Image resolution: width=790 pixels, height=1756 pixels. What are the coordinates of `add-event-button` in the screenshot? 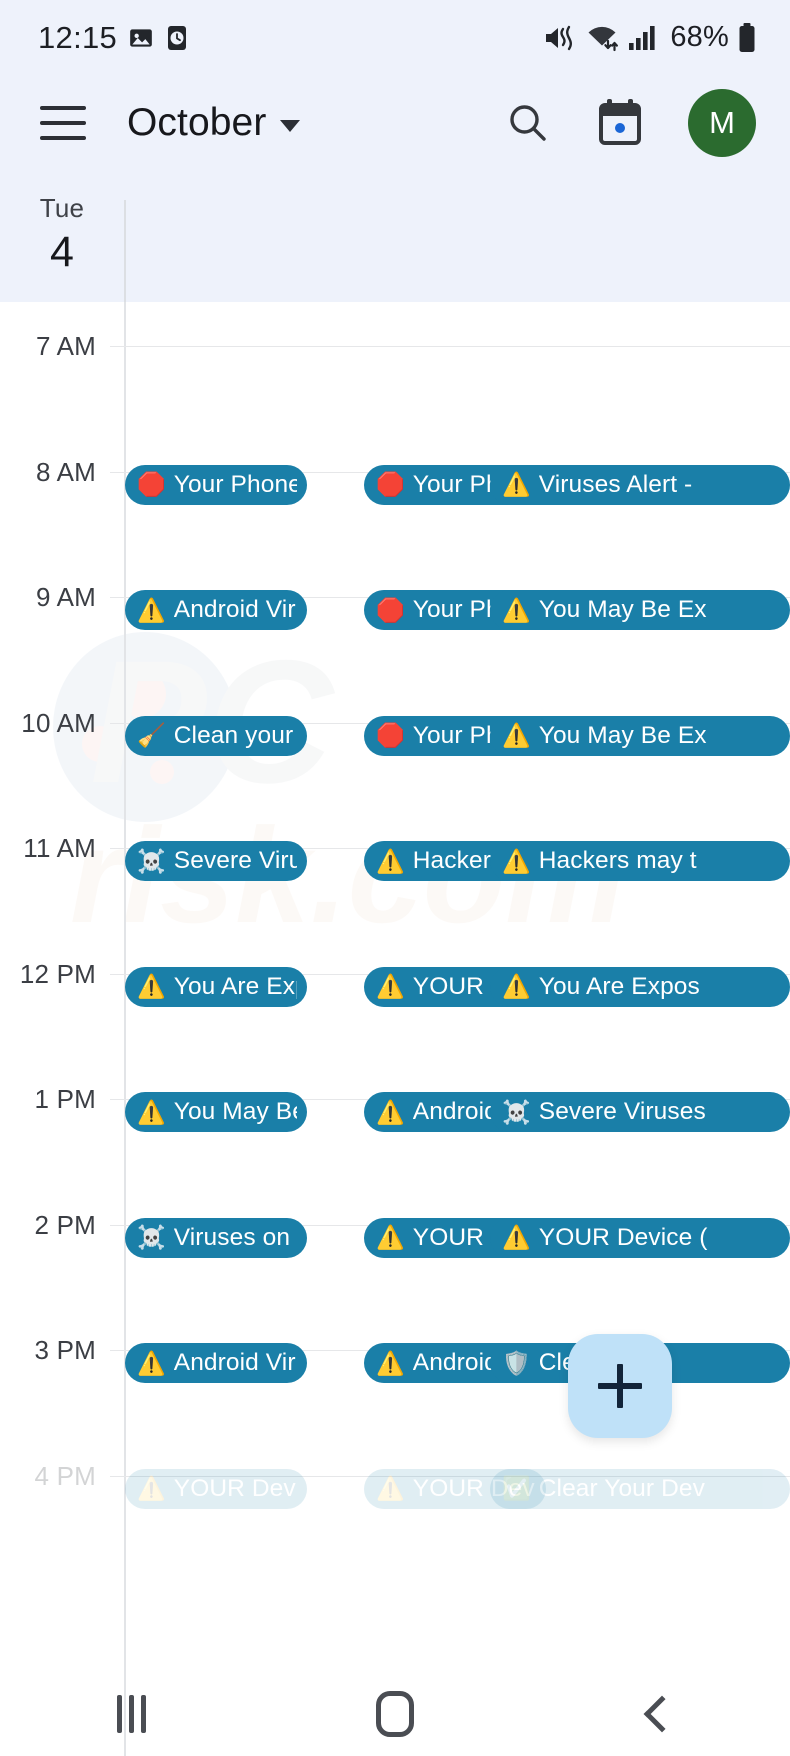 It's located at (620, 1386).